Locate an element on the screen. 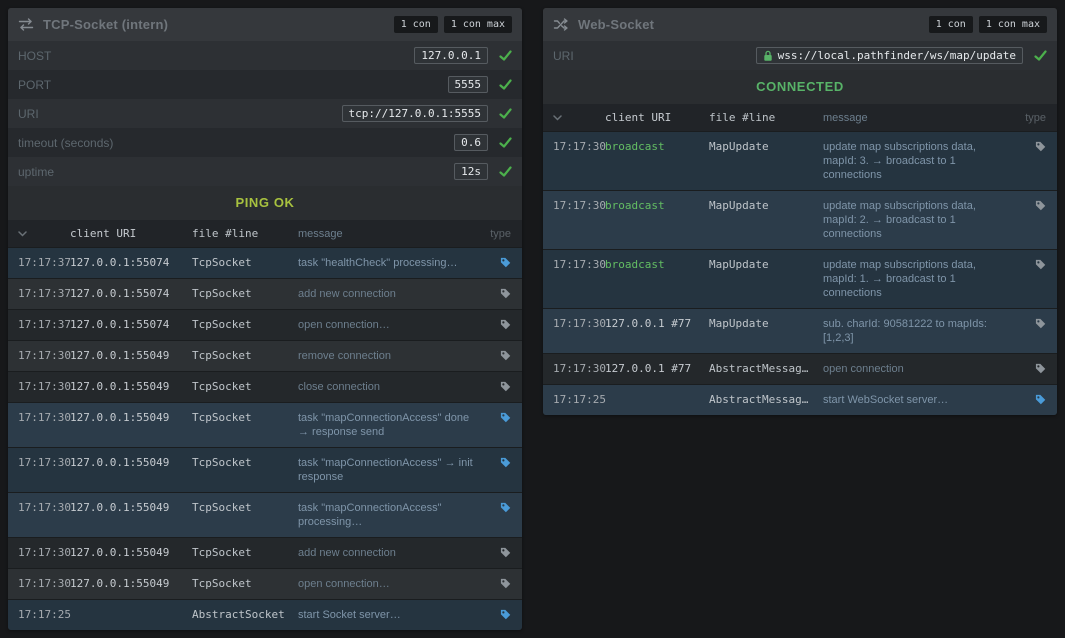  log-message: remove connection is located at coordinates (344, 356).